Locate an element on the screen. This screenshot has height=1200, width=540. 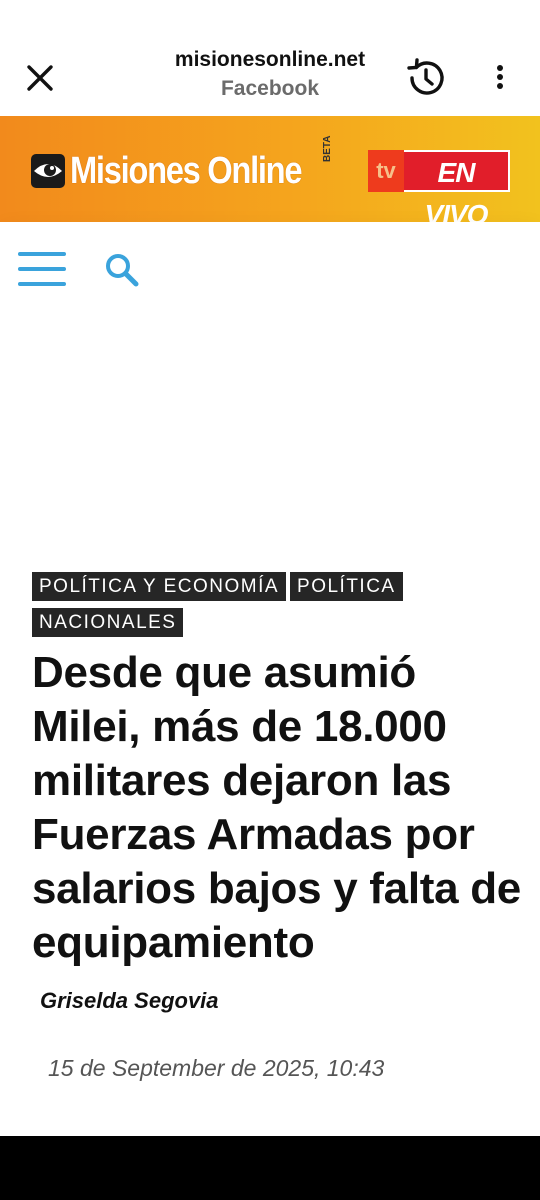
browser-top-bar: misionesonline.net Facebook is located at coordinates (270, 58).